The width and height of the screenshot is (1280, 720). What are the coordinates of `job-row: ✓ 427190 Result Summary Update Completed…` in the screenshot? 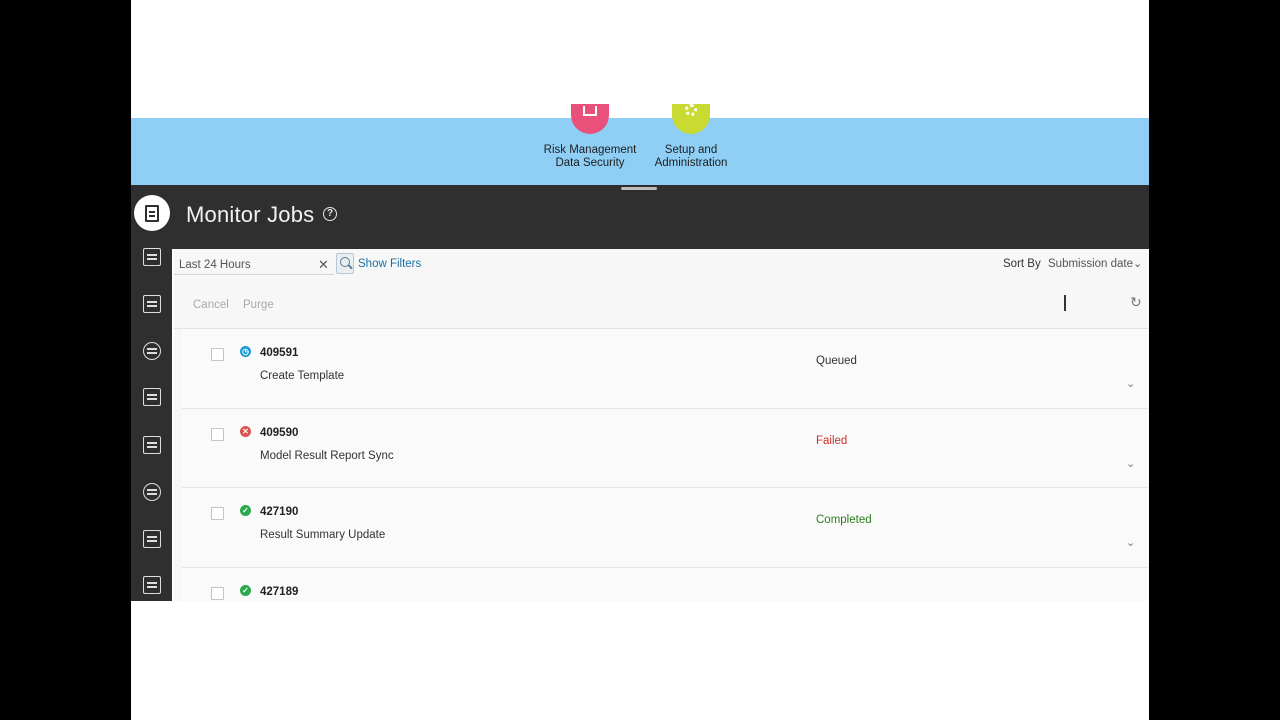 It's located at (665, 528).